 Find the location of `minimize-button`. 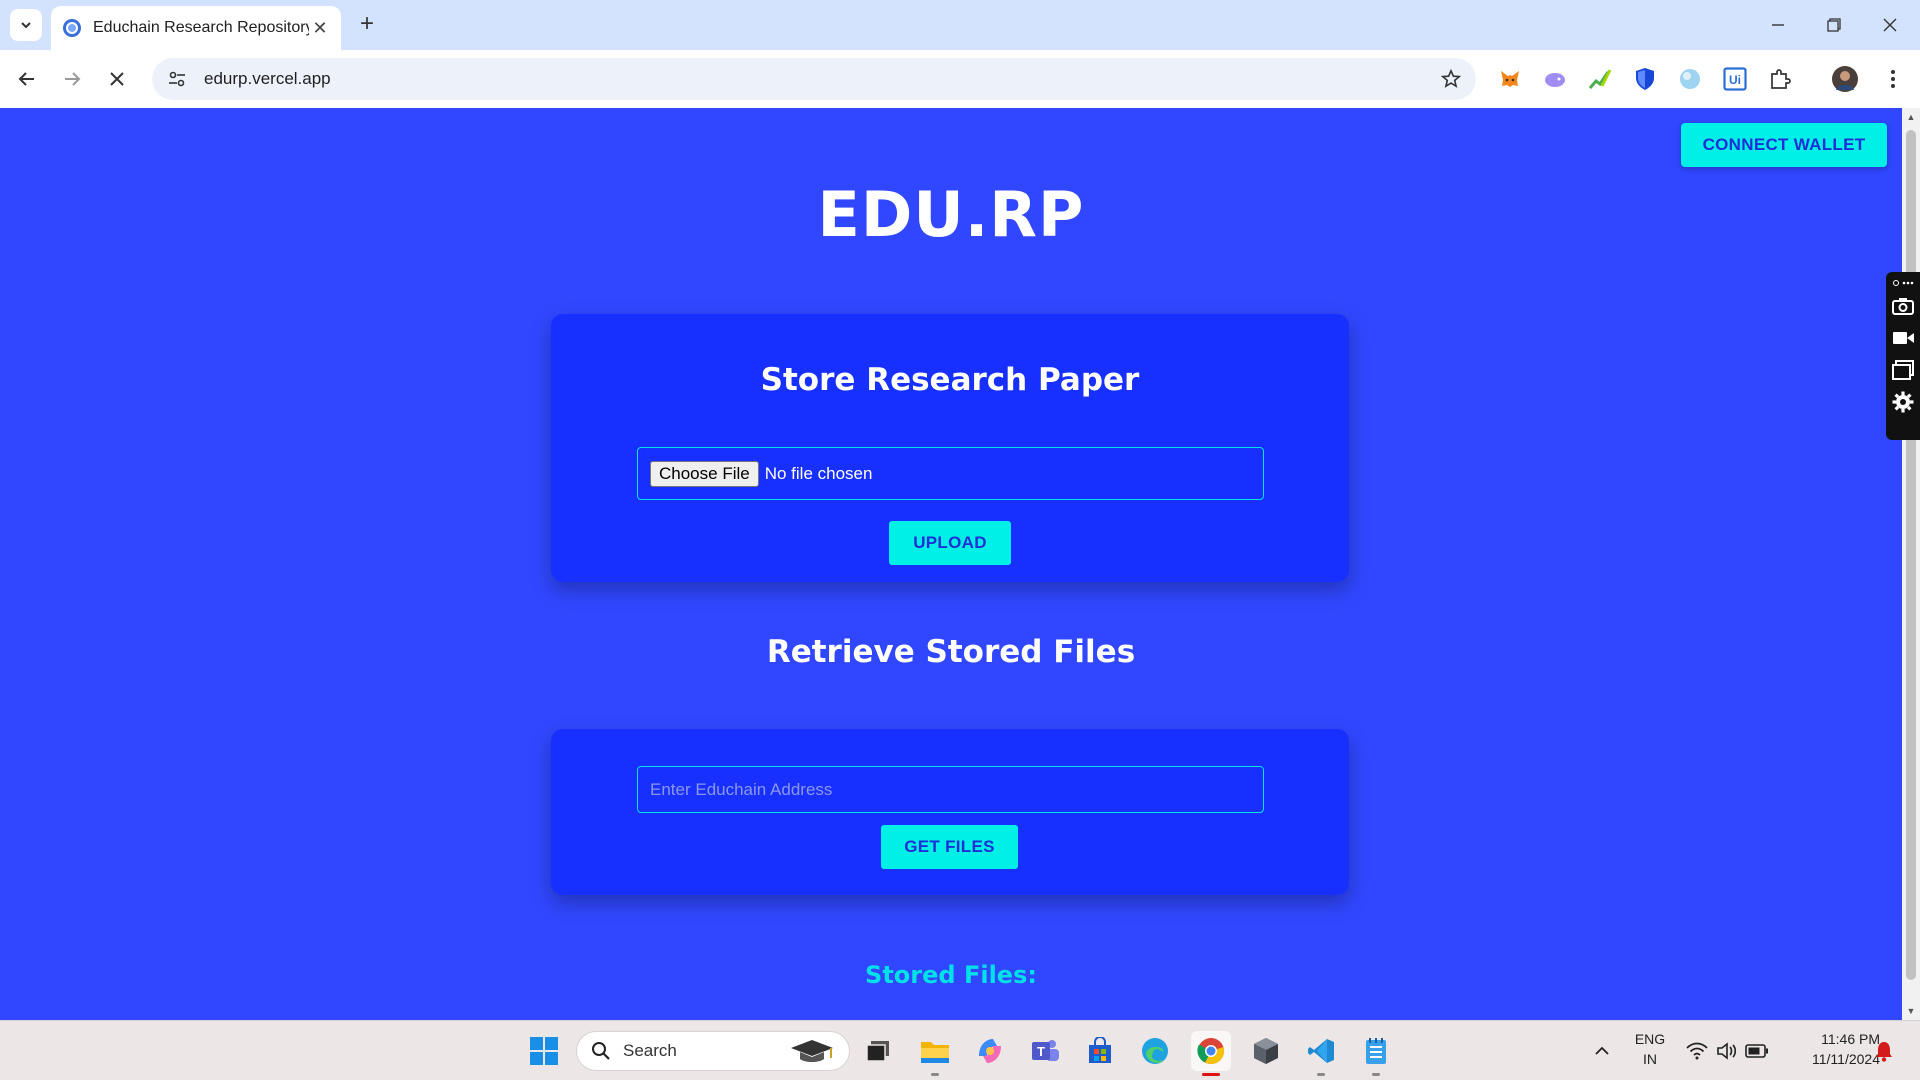

minimize-button is located at coordinates (1778, 25).